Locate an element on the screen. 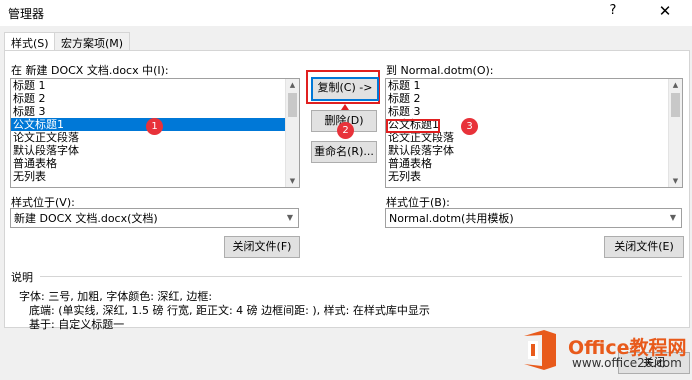 The image size is (692, 380). right-location-select: Normal.dotm(共用模板) ▼ is located at coordinates (533, 218).